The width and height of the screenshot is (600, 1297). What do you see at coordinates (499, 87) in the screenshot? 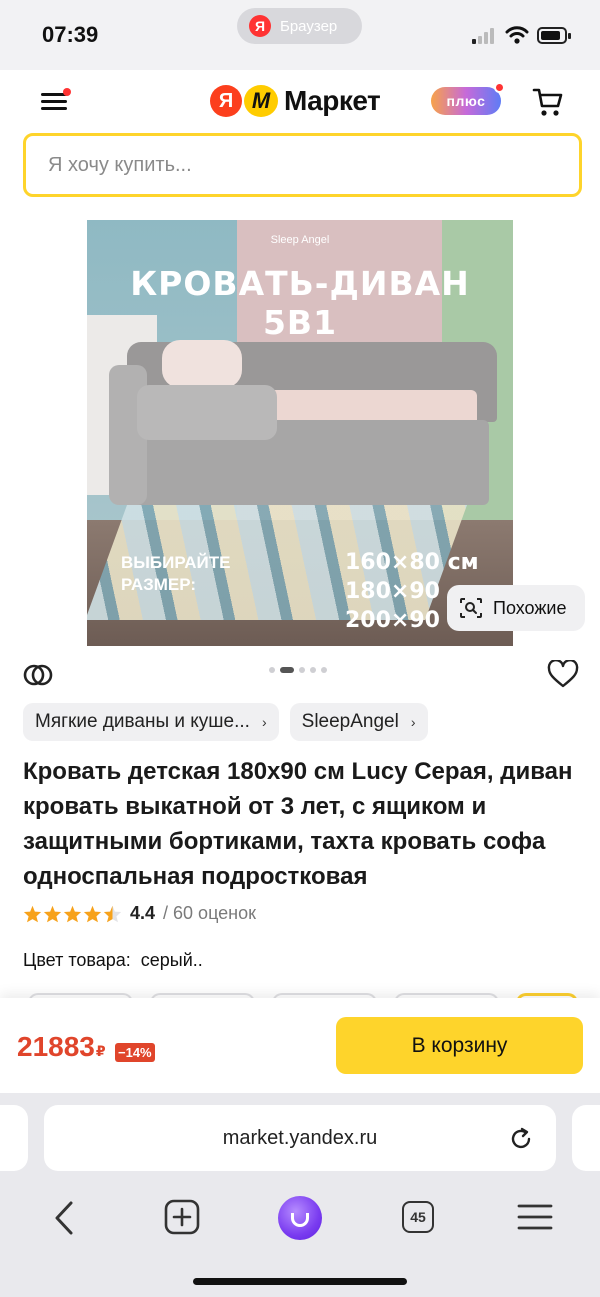
I see `plus-notification-dot` at bounding box center [499, 87].